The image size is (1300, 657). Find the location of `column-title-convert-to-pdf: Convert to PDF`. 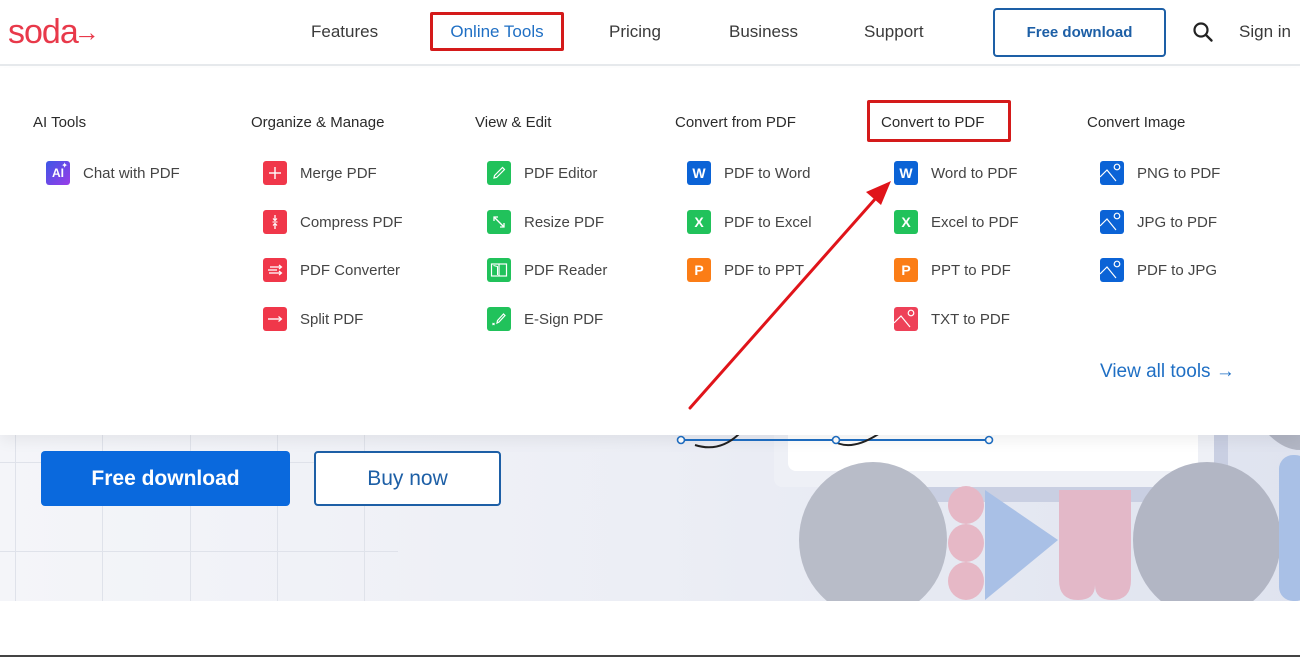

column-title-convert-to-pdf: Convert to PDF is located at coordinates (933, 122).